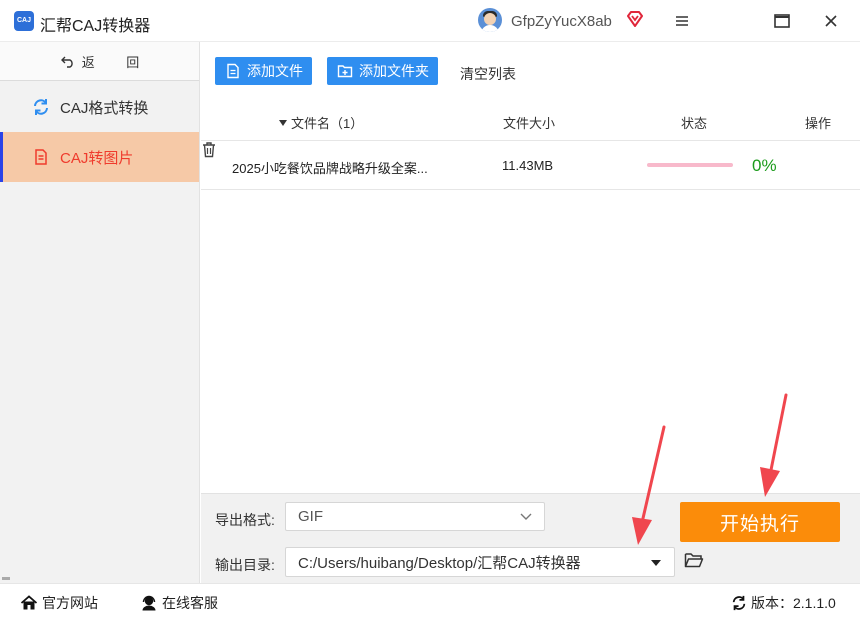  What do you see at coordinates (209, 149) in the screenshot?
I see `delete-icon` at bounding box center [209, 149].